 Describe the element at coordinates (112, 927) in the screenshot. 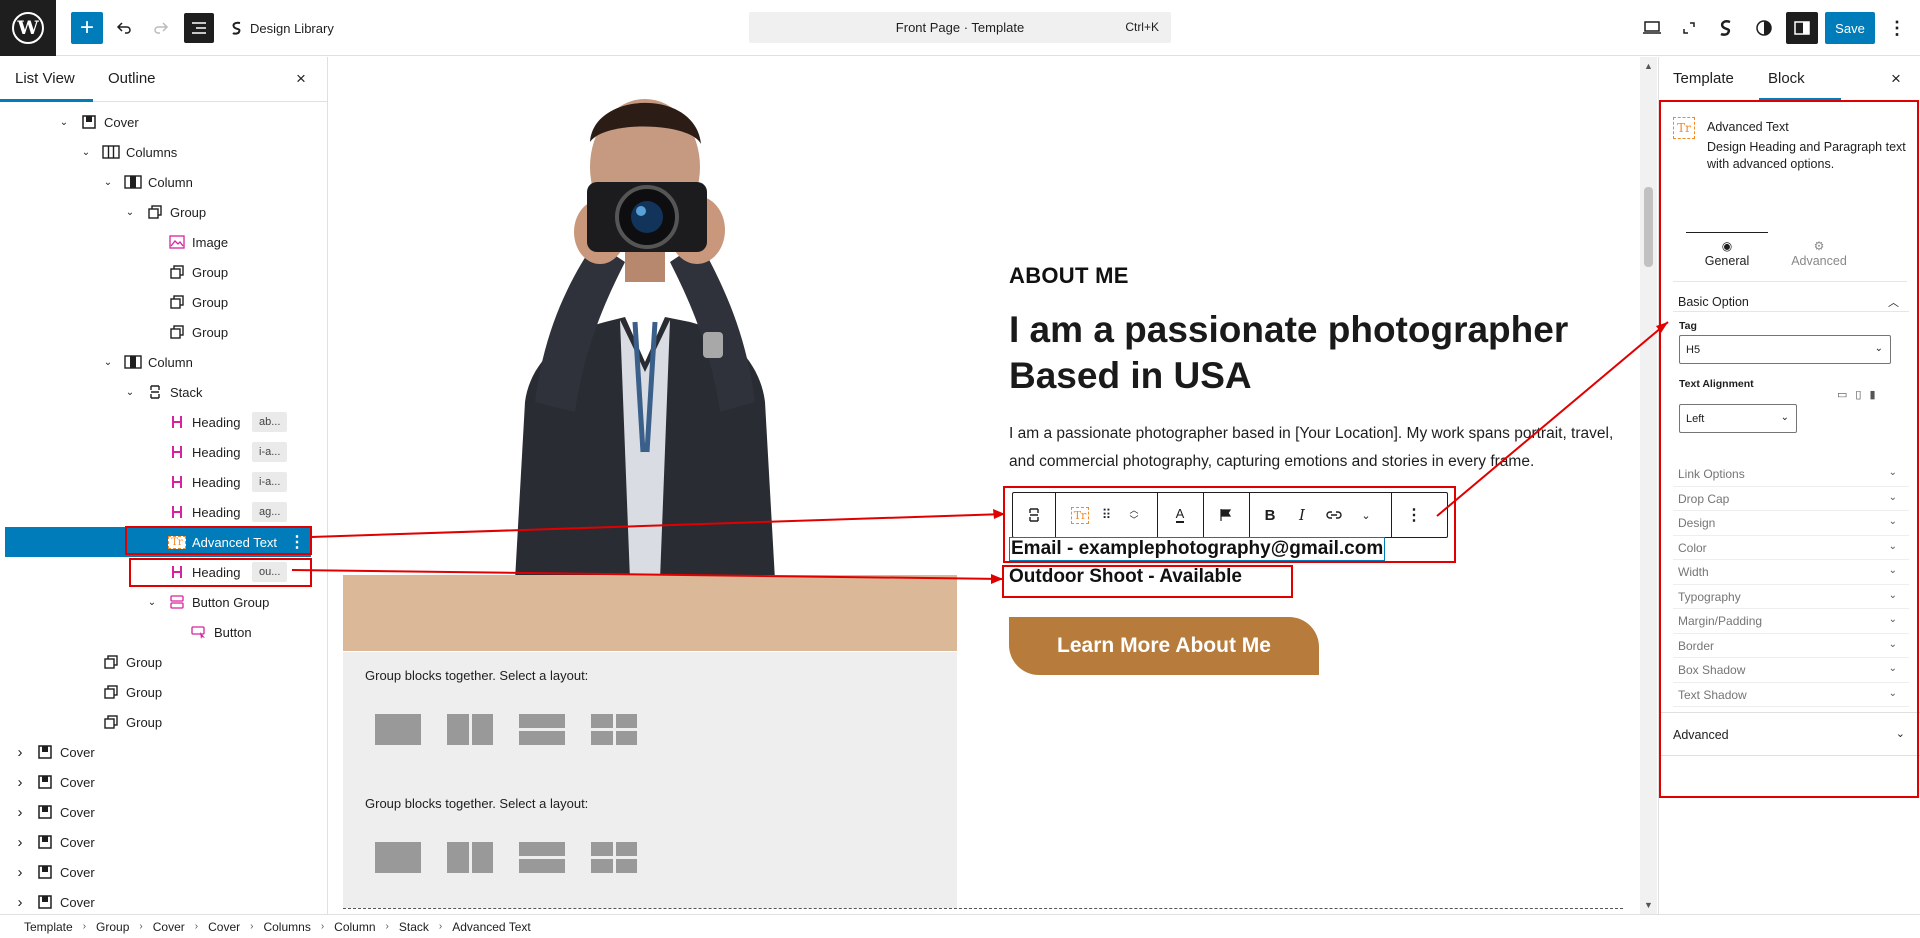

I see `breadcrumb-item: Group` at that location.